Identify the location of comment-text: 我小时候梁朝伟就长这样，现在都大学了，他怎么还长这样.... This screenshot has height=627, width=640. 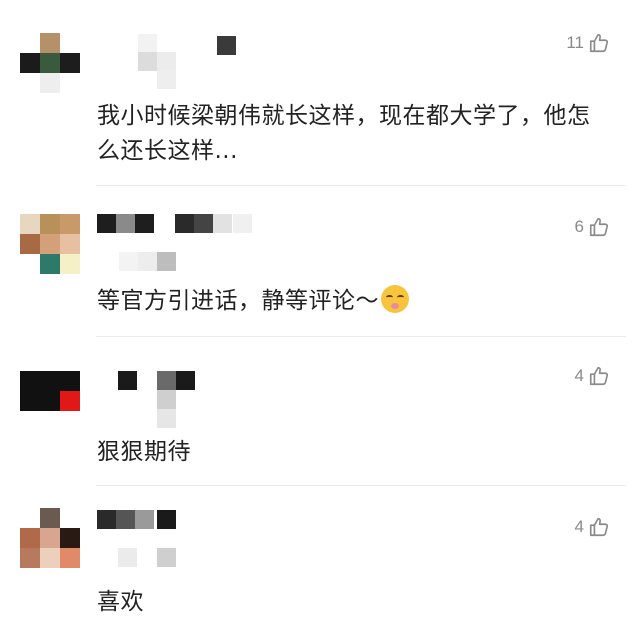
(344, 133).